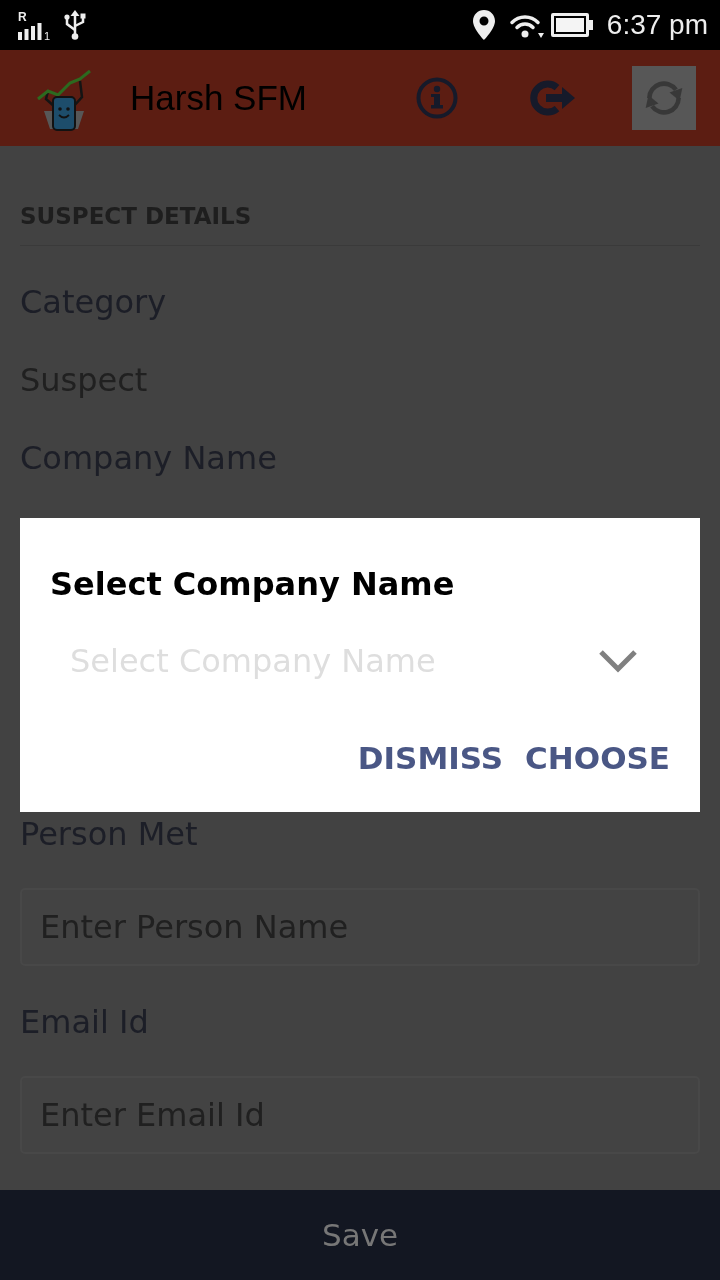  Describe the element at coordinates (30, 31) in the screenshot. I see `signal-bars-icon` at that location.